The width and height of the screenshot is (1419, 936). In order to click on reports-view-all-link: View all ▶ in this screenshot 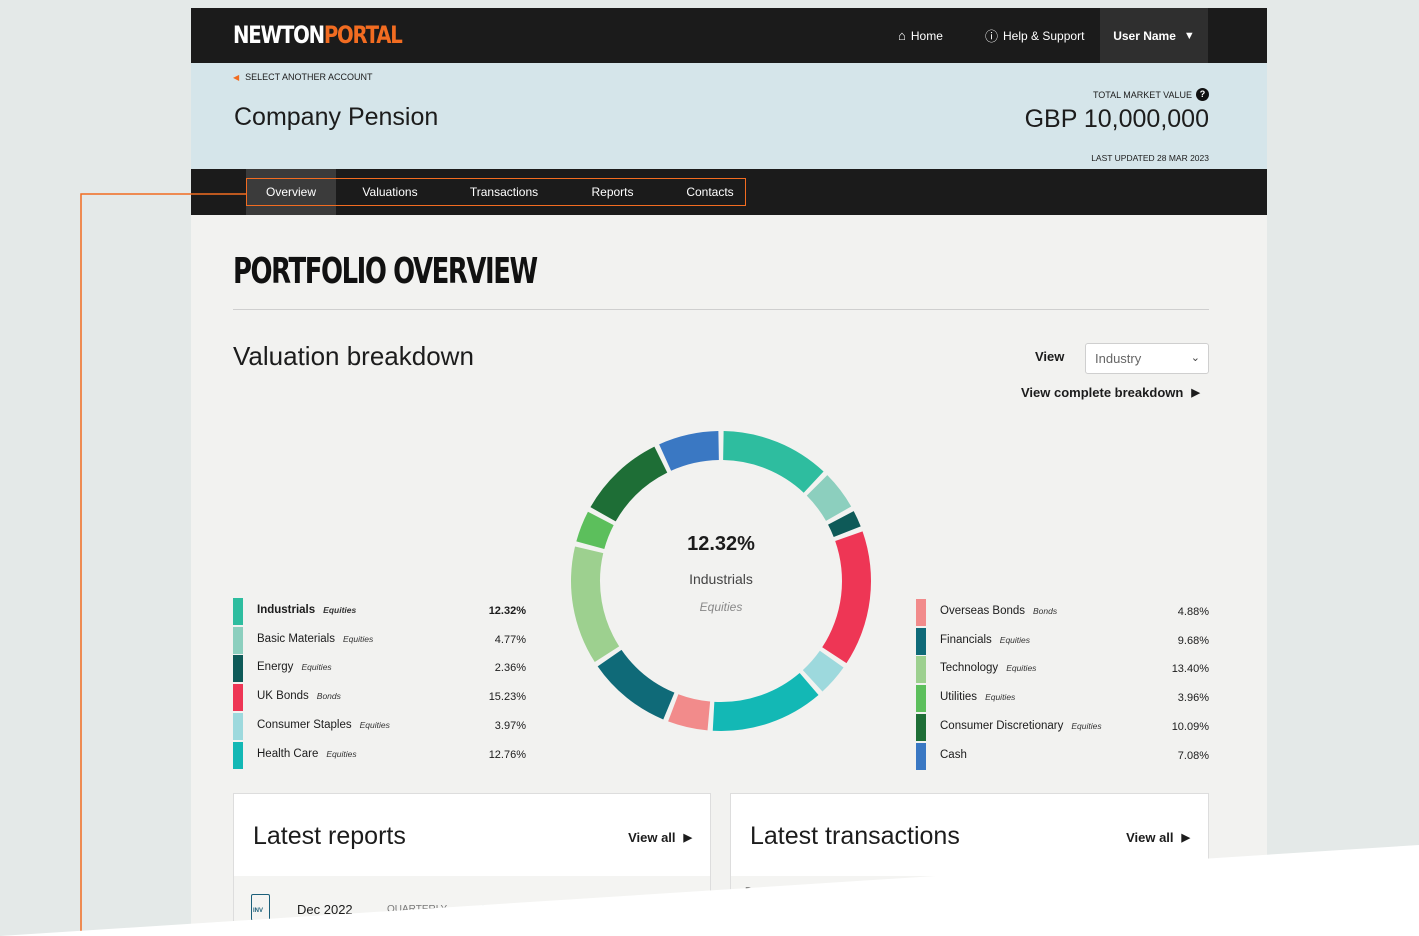, I will do `click(660, 837)`.